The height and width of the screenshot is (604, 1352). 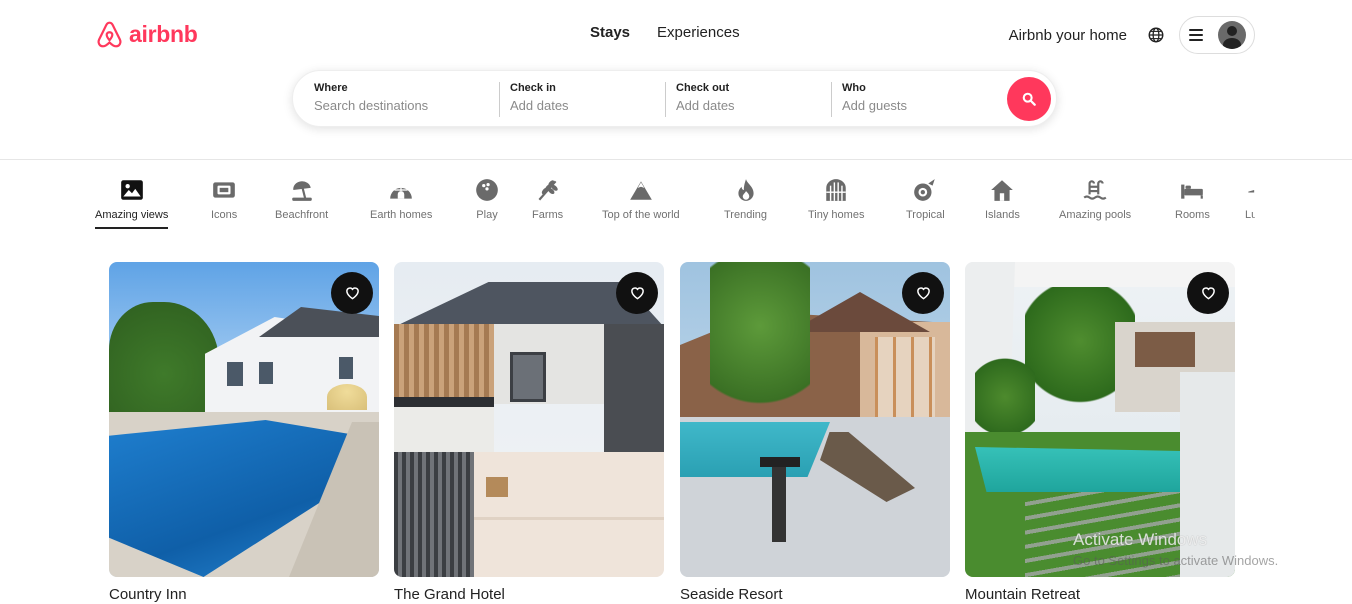 What do you see at coordinates (1095, 215) in the screenshot?
I see `category-label: Amazing pools` at bounding box center [1095, 215].